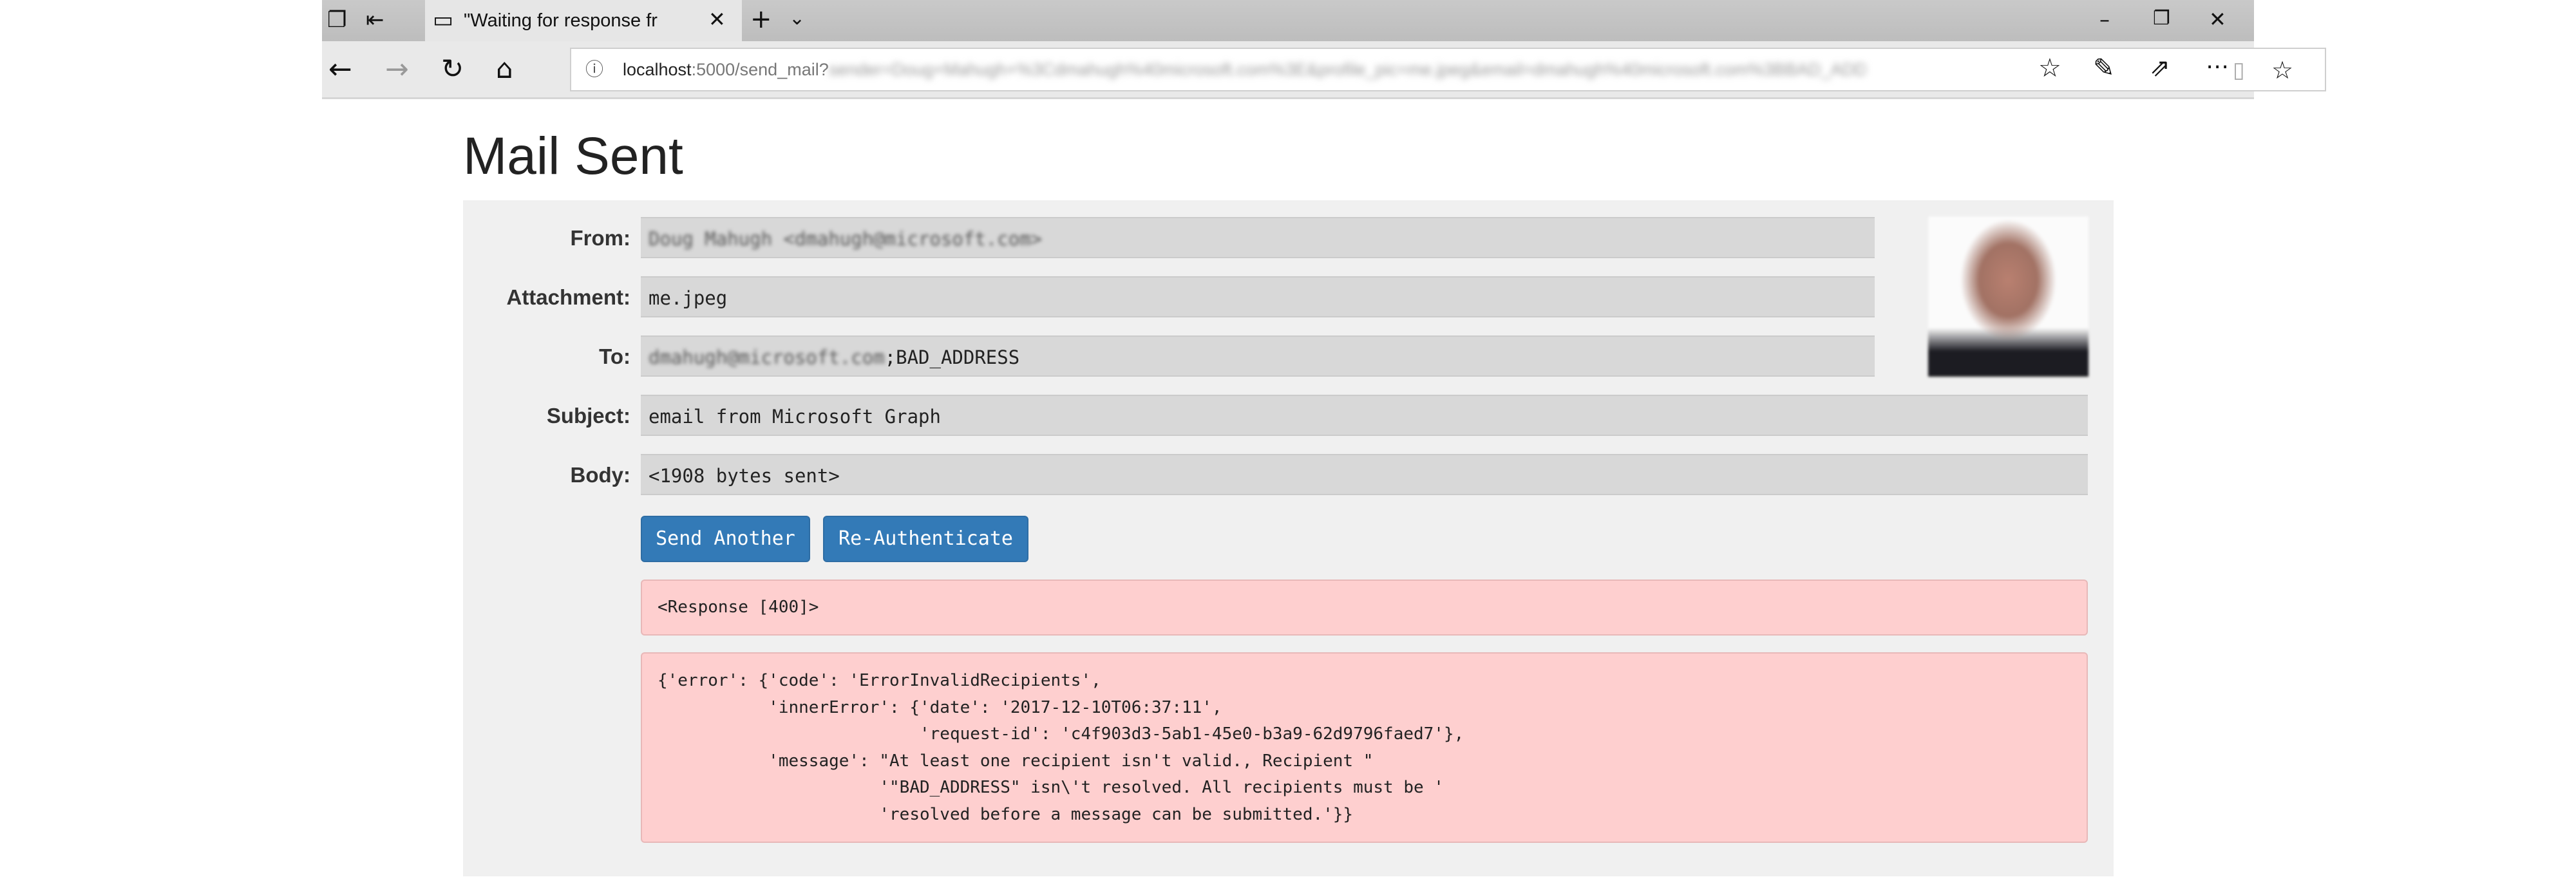  What do you see at coordinates (952, 357) in the screenshot?
I see `to-value: ;BAD_ADDRESS` at bounding box center [952, 357].